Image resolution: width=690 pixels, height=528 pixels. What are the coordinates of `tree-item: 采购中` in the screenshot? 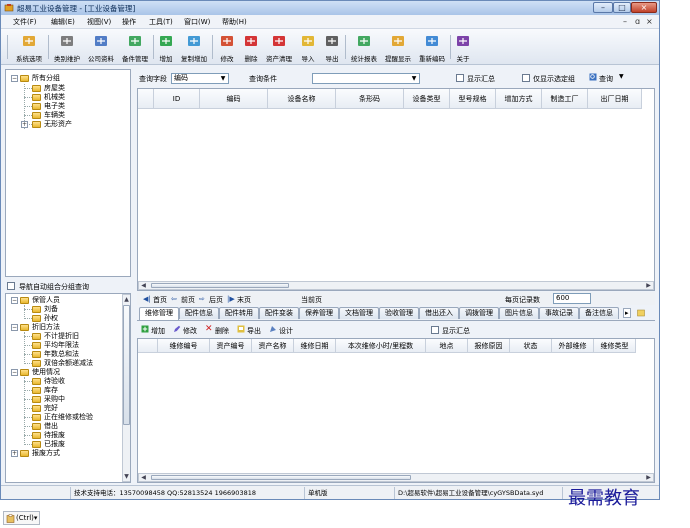 It's located at (54, 399).